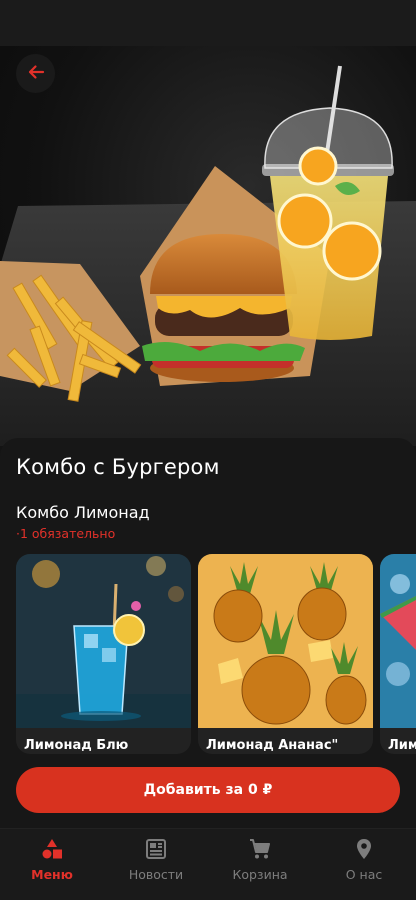 The image size is (416, 900). I want to click on option-label: Лим, so click(402, 745).